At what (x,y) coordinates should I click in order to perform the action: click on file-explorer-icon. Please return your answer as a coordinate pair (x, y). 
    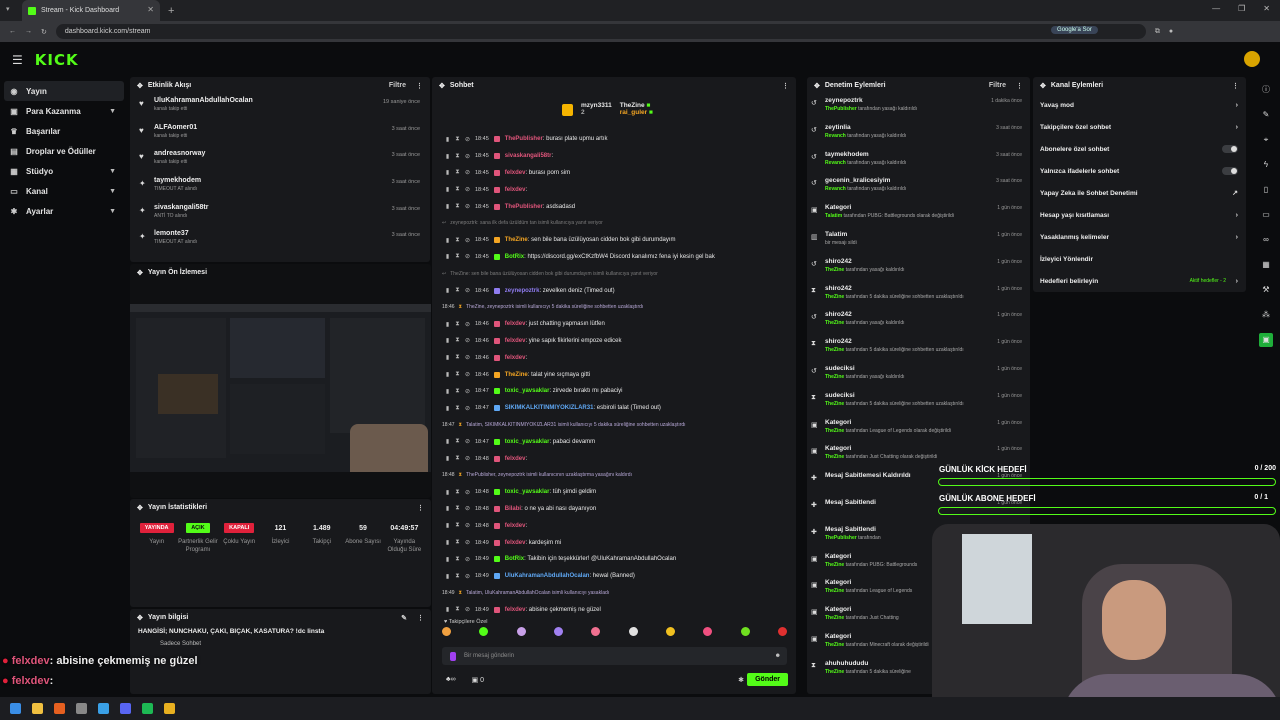
    Looking at the image, I should click on (37, 708).